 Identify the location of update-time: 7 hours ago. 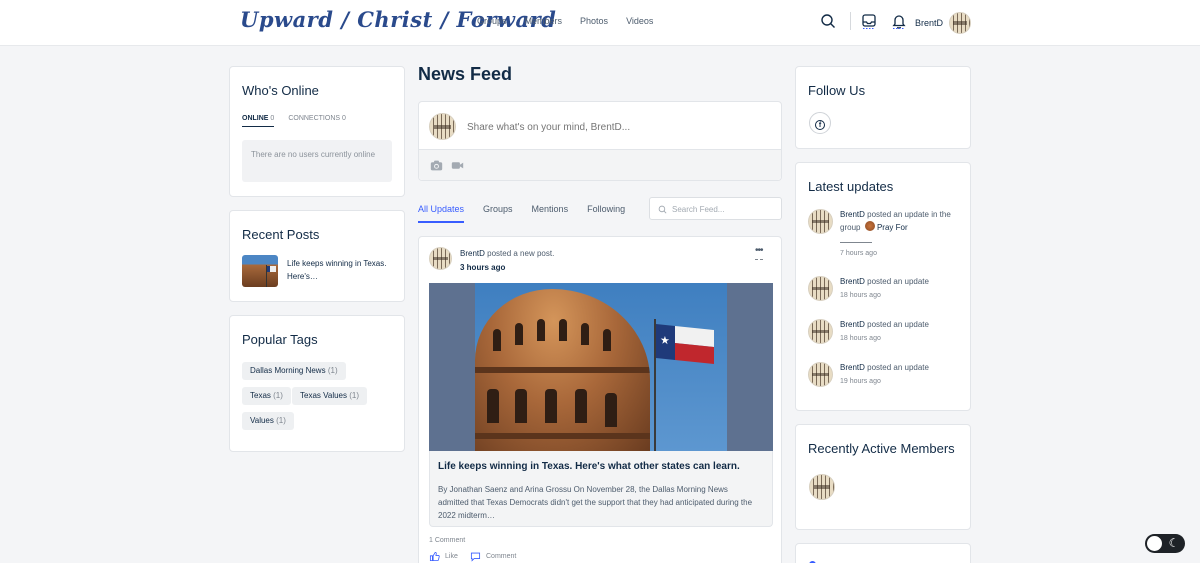
(858, 253).